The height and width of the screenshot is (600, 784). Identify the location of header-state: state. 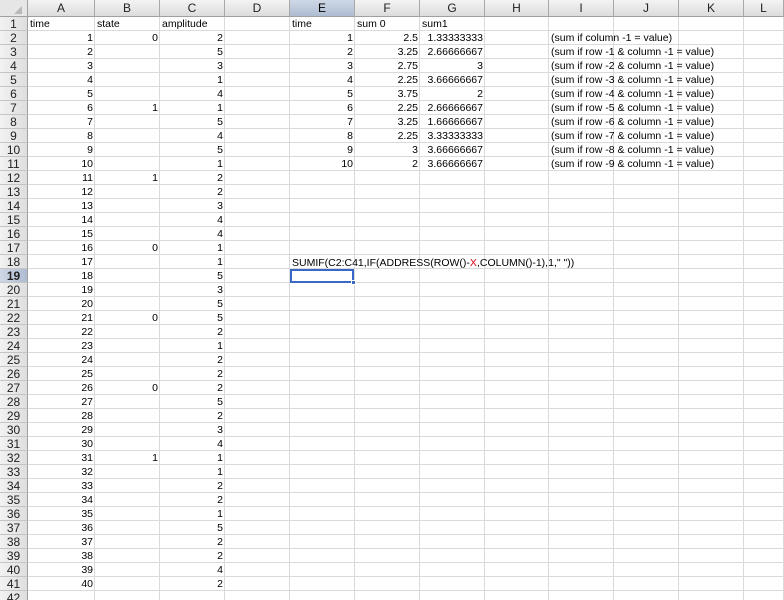
(127, 24).